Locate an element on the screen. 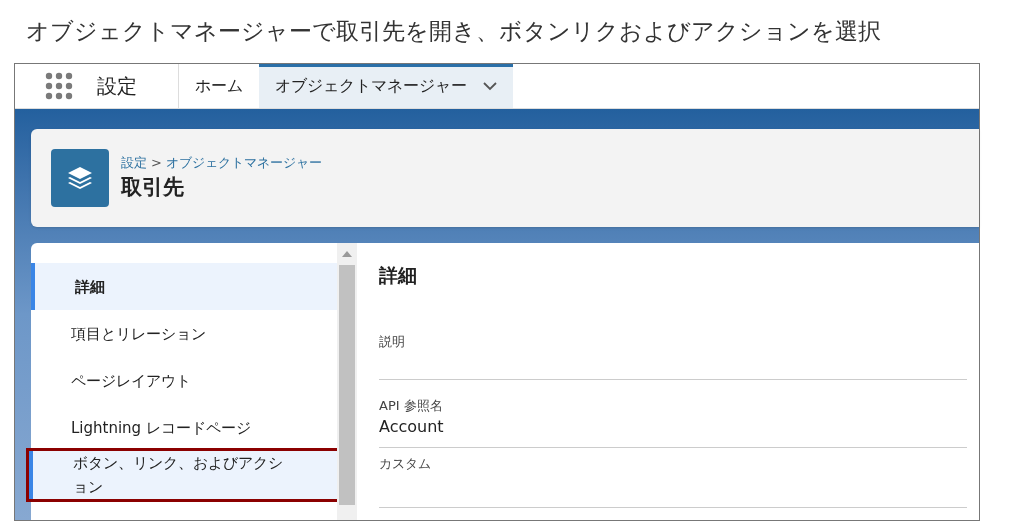  sidebar-item: 項目とリレーション is located at coordinates (184, 333).